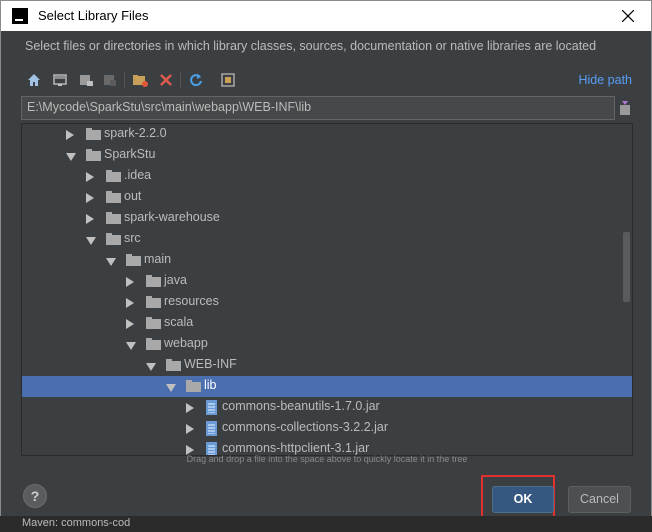 The height and width of the screenshot is (532, 652). I want to click on tree-row-folder: spark-2.2.0, so click(327, 134).